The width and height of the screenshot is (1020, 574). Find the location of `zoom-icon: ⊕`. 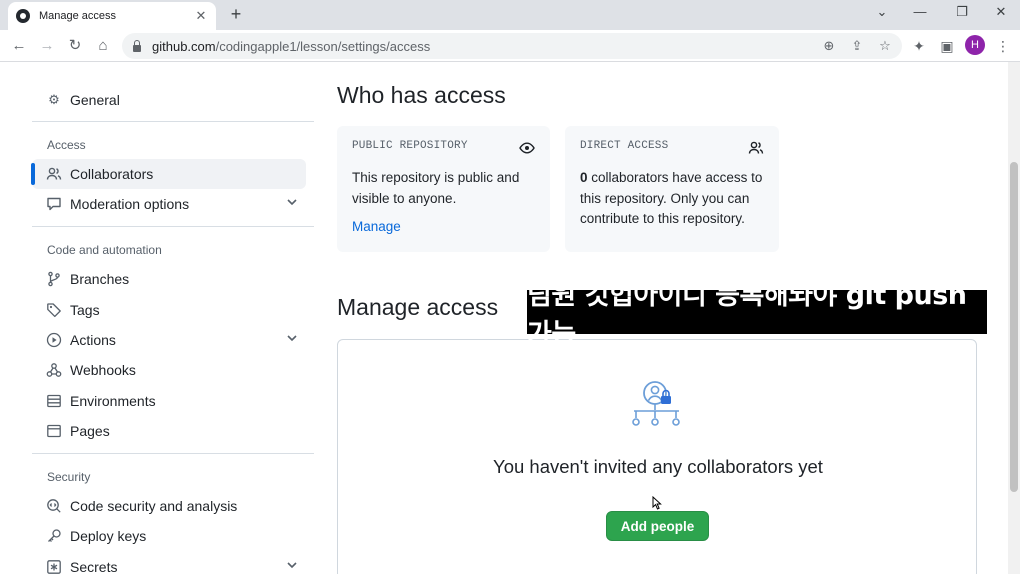

zoom-icon: ⊕ is located at coordinates (829, 46).